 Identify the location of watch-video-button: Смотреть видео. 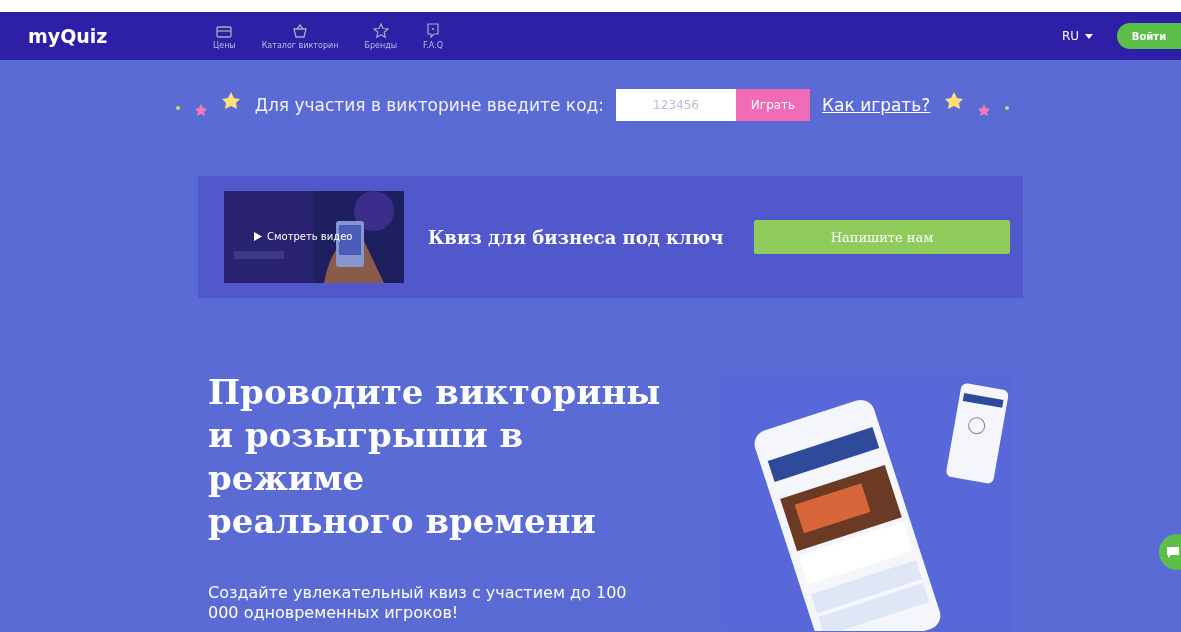
(303, 236).